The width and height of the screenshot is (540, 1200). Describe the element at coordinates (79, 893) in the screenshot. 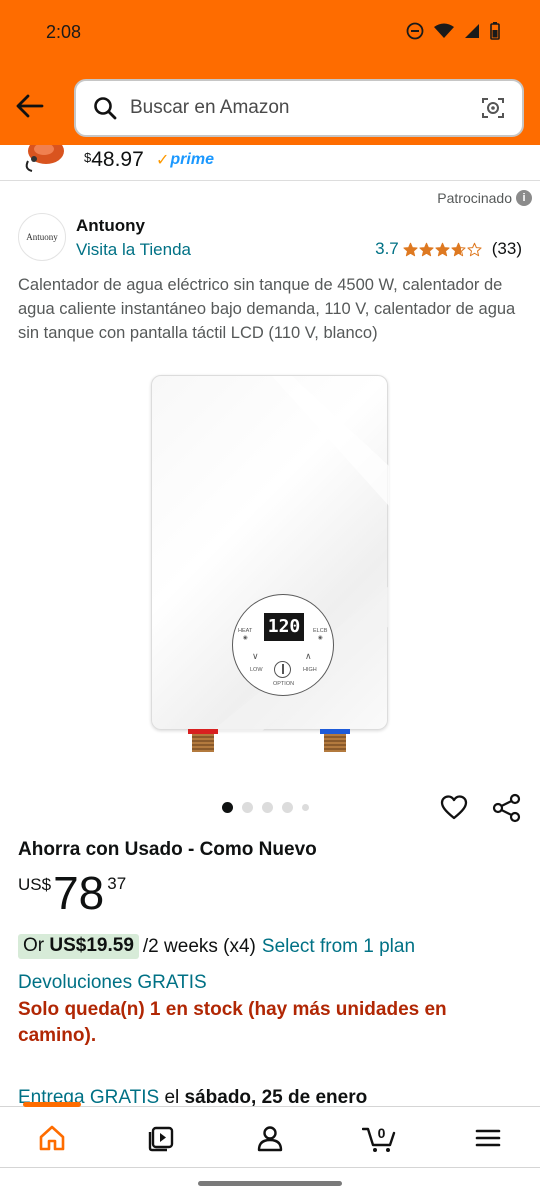

I see `price-whole: 78` at that location.